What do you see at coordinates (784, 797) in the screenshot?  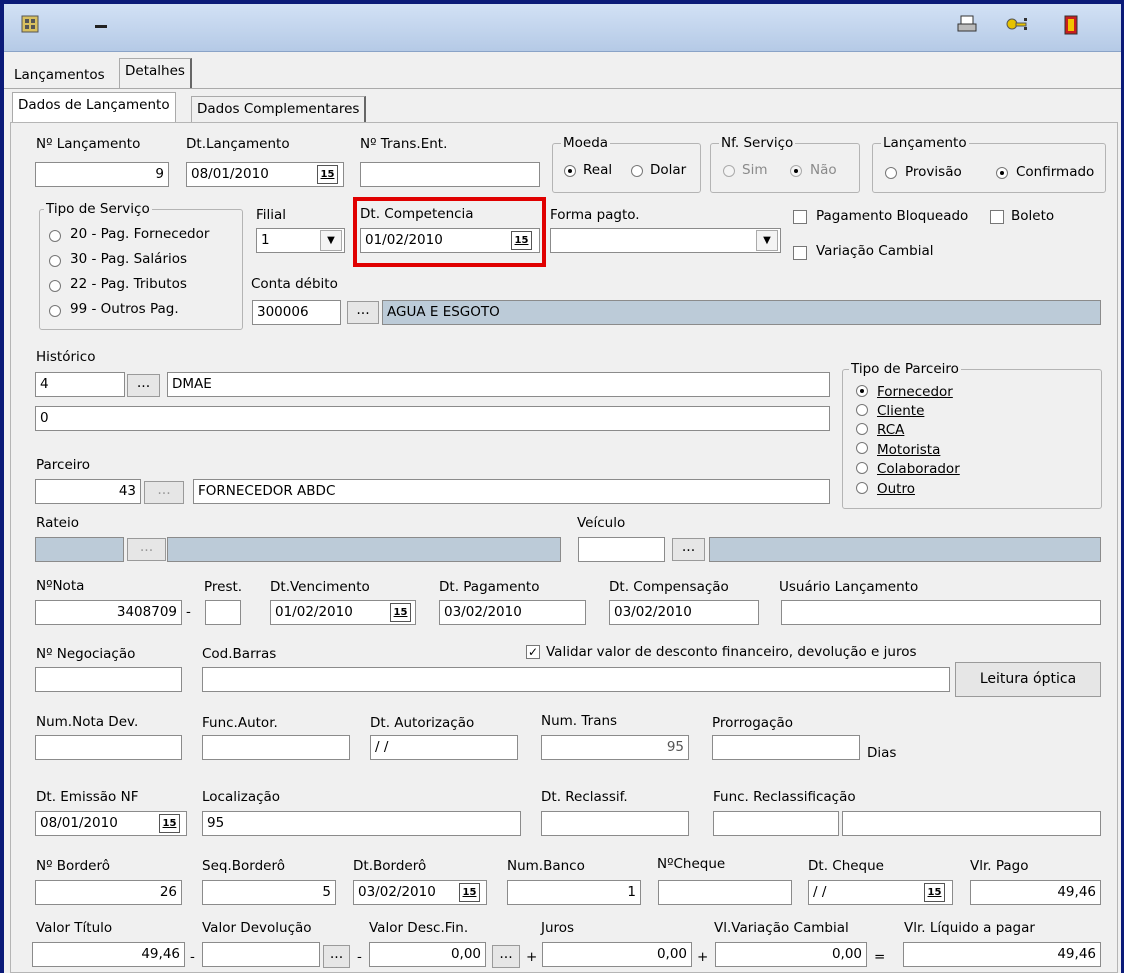 I see `func-reclassificacao-label: Func. Reclassificação` at bounding box center [784, 797].